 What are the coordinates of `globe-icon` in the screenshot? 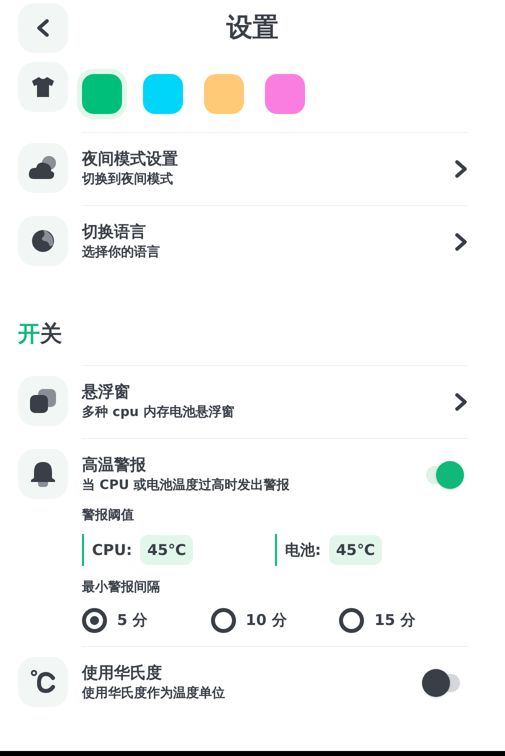 It's located at (43, 241).